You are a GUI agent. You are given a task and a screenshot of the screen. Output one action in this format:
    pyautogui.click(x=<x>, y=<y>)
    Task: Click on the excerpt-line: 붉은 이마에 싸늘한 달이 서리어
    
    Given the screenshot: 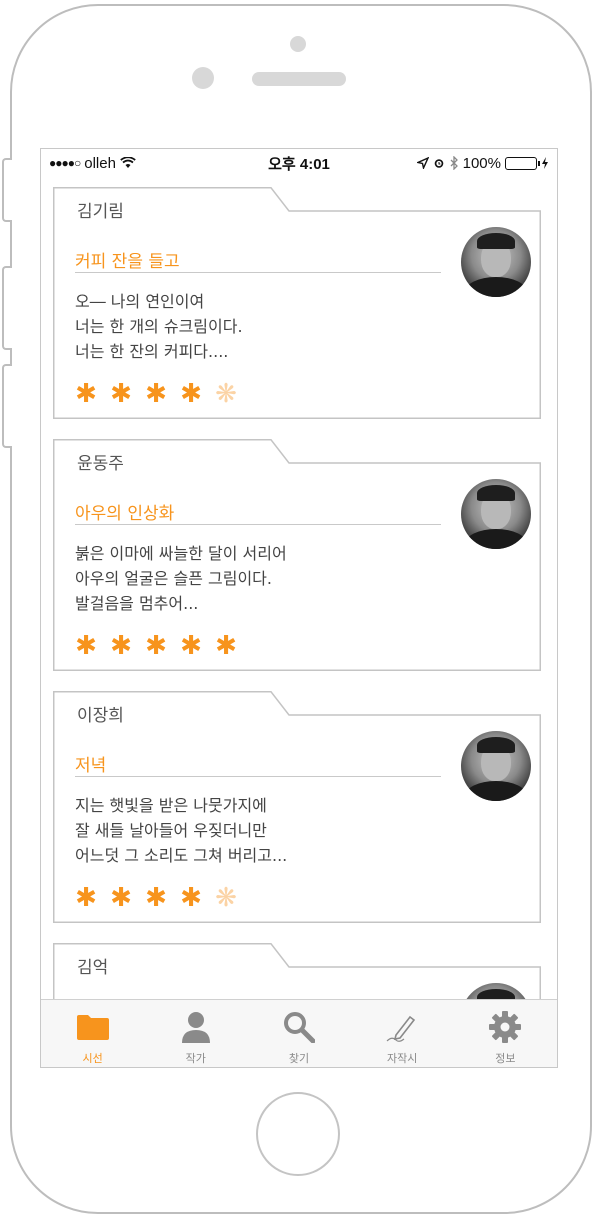 What is the action you would take?
    pyautogui.click(x=181, y=553)
    